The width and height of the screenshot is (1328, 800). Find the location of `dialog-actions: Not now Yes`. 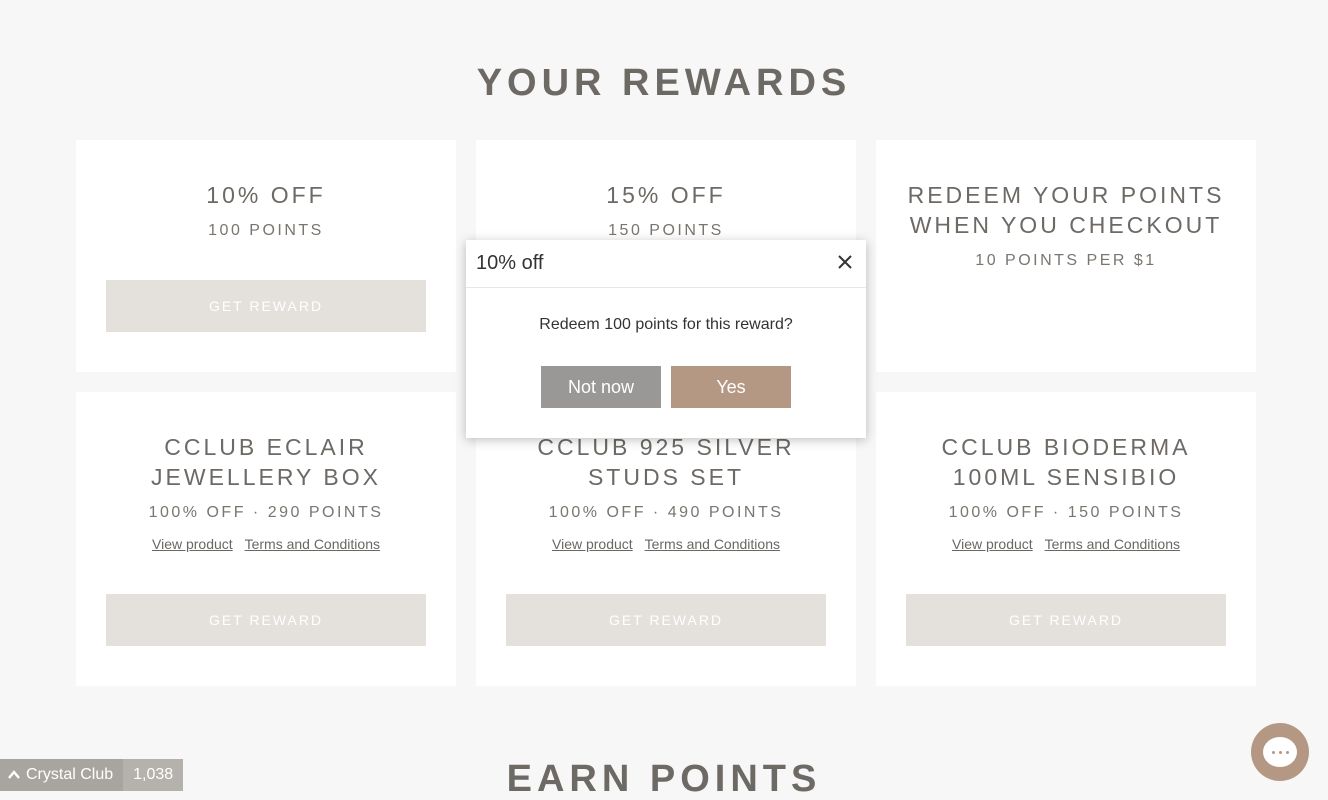

dialog-actions: Not now Yes is located at coordinates (666, 387).